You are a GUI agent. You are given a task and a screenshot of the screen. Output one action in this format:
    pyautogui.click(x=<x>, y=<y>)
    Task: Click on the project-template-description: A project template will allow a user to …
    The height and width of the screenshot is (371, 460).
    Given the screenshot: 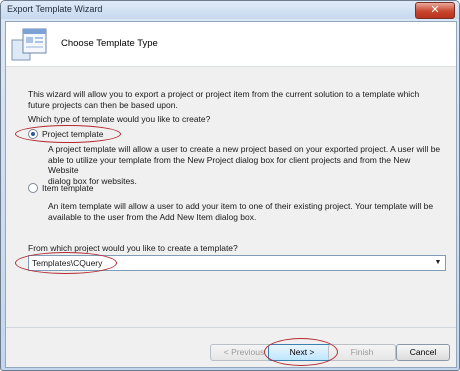 What is the action you would take?
    pyautogui.click(x=245, y=165)
    